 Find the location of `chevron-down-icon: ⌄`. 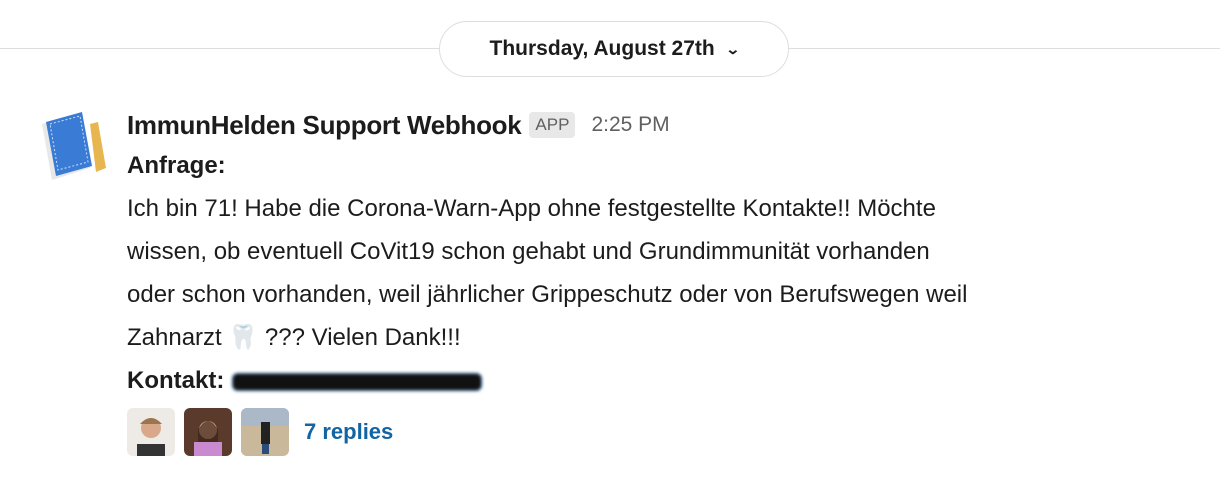

chevron-down-icon: ⌄ is located at coordinates (732, 48).